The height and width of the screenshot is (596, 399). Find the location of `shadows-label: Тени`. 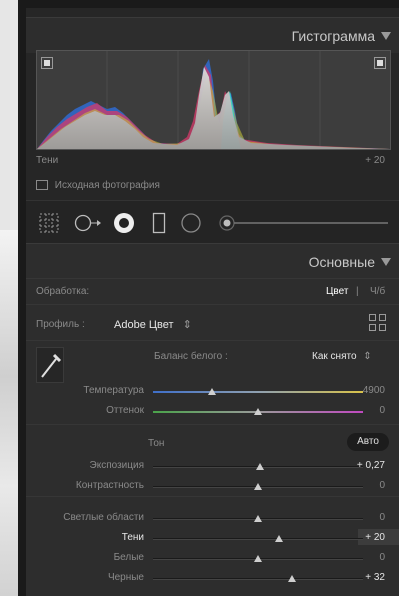

shadows-label: Тени is located at coordinates (132, 537).